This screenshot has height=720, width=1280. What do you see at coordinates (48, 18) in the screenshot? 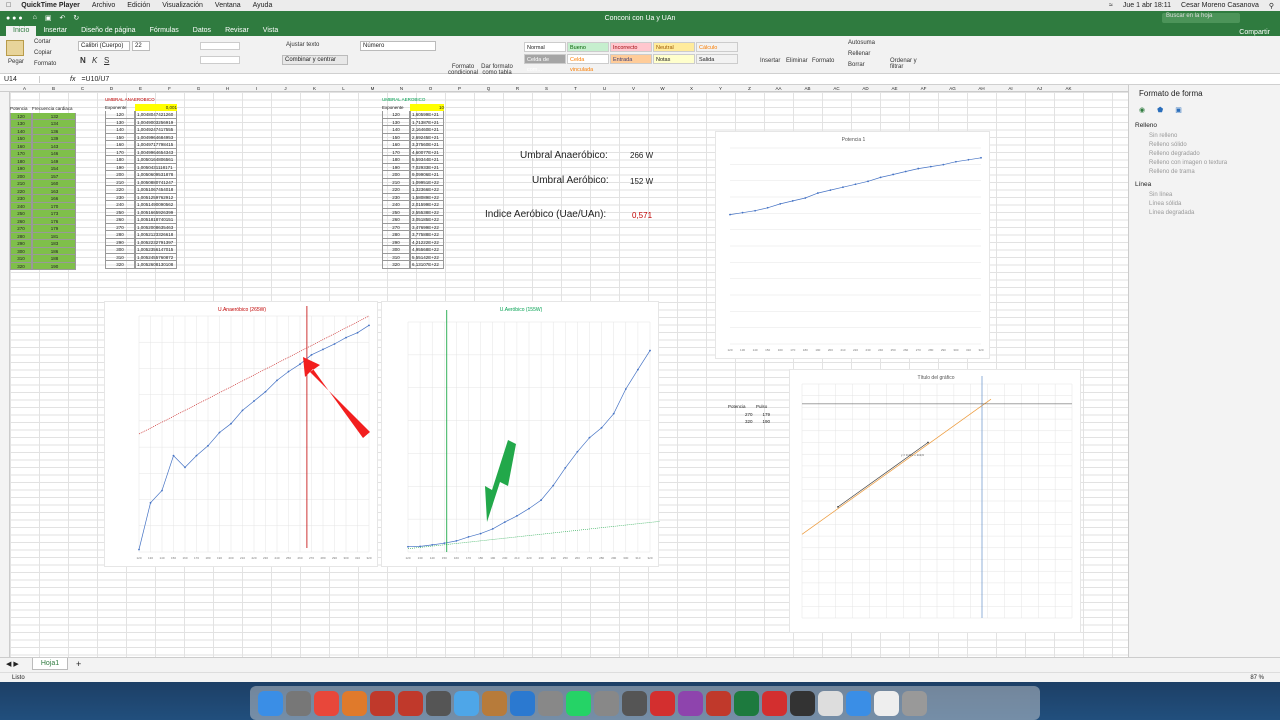
I see `save-icon: ▣` at bounding box center [48, 18].